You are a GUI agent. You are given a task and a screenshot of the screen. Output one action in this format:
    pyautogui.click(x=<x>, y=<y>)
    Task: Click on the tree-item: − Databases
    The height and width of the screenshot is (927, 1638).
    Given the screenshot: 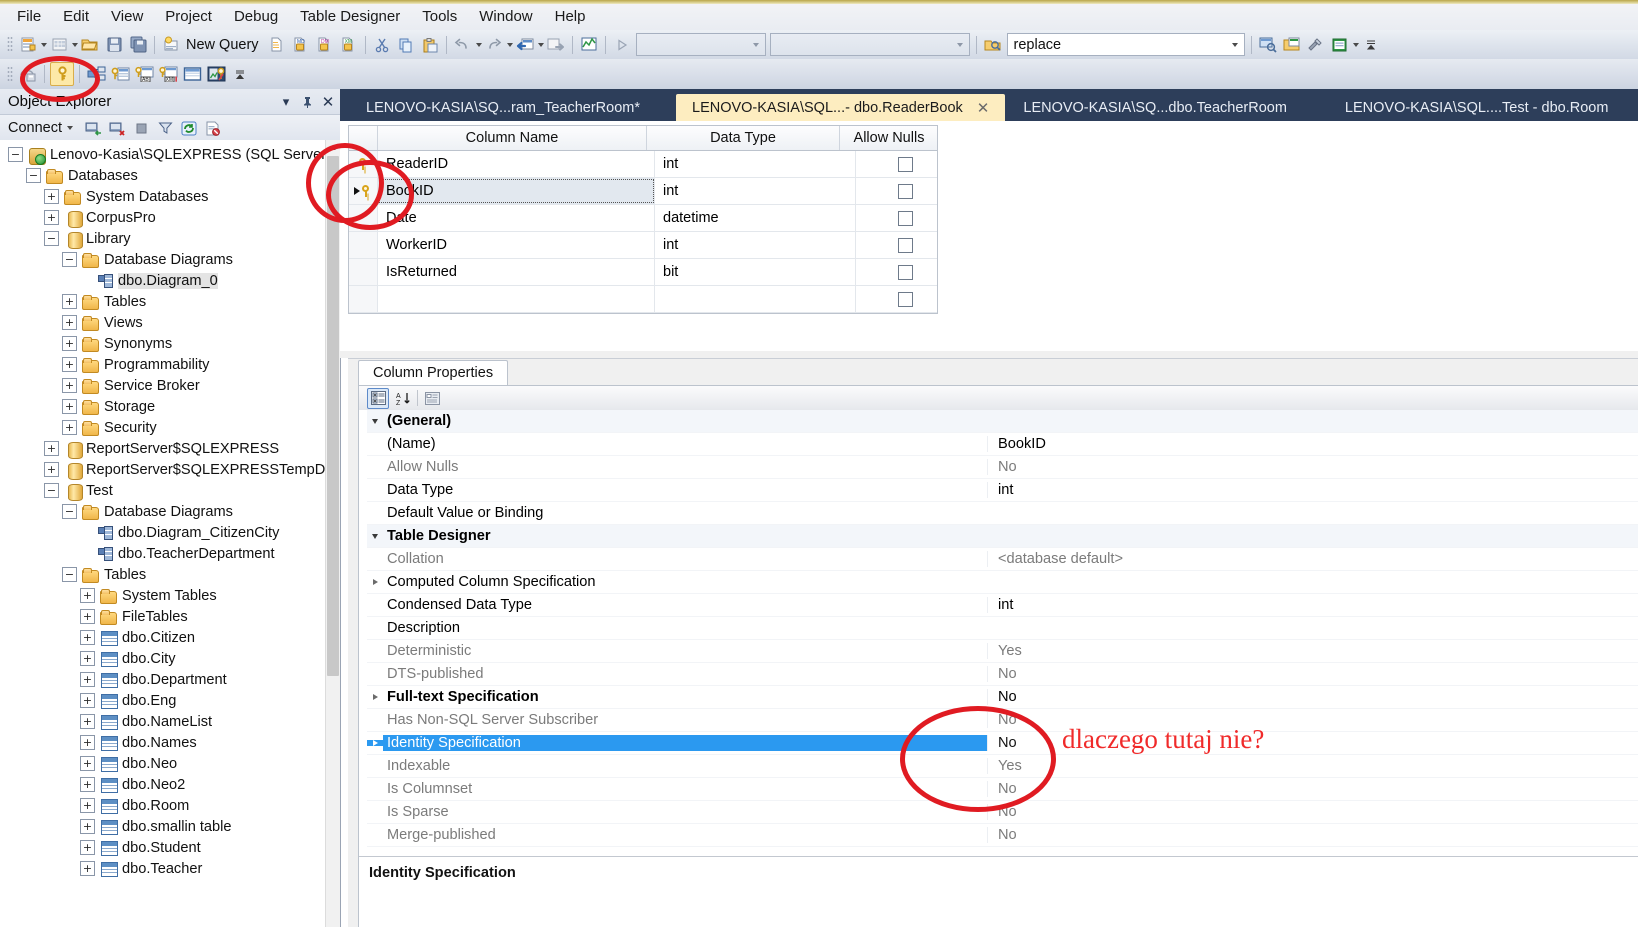 What is the action you would take?
    pyautogui.click(x=170, y=175)
    